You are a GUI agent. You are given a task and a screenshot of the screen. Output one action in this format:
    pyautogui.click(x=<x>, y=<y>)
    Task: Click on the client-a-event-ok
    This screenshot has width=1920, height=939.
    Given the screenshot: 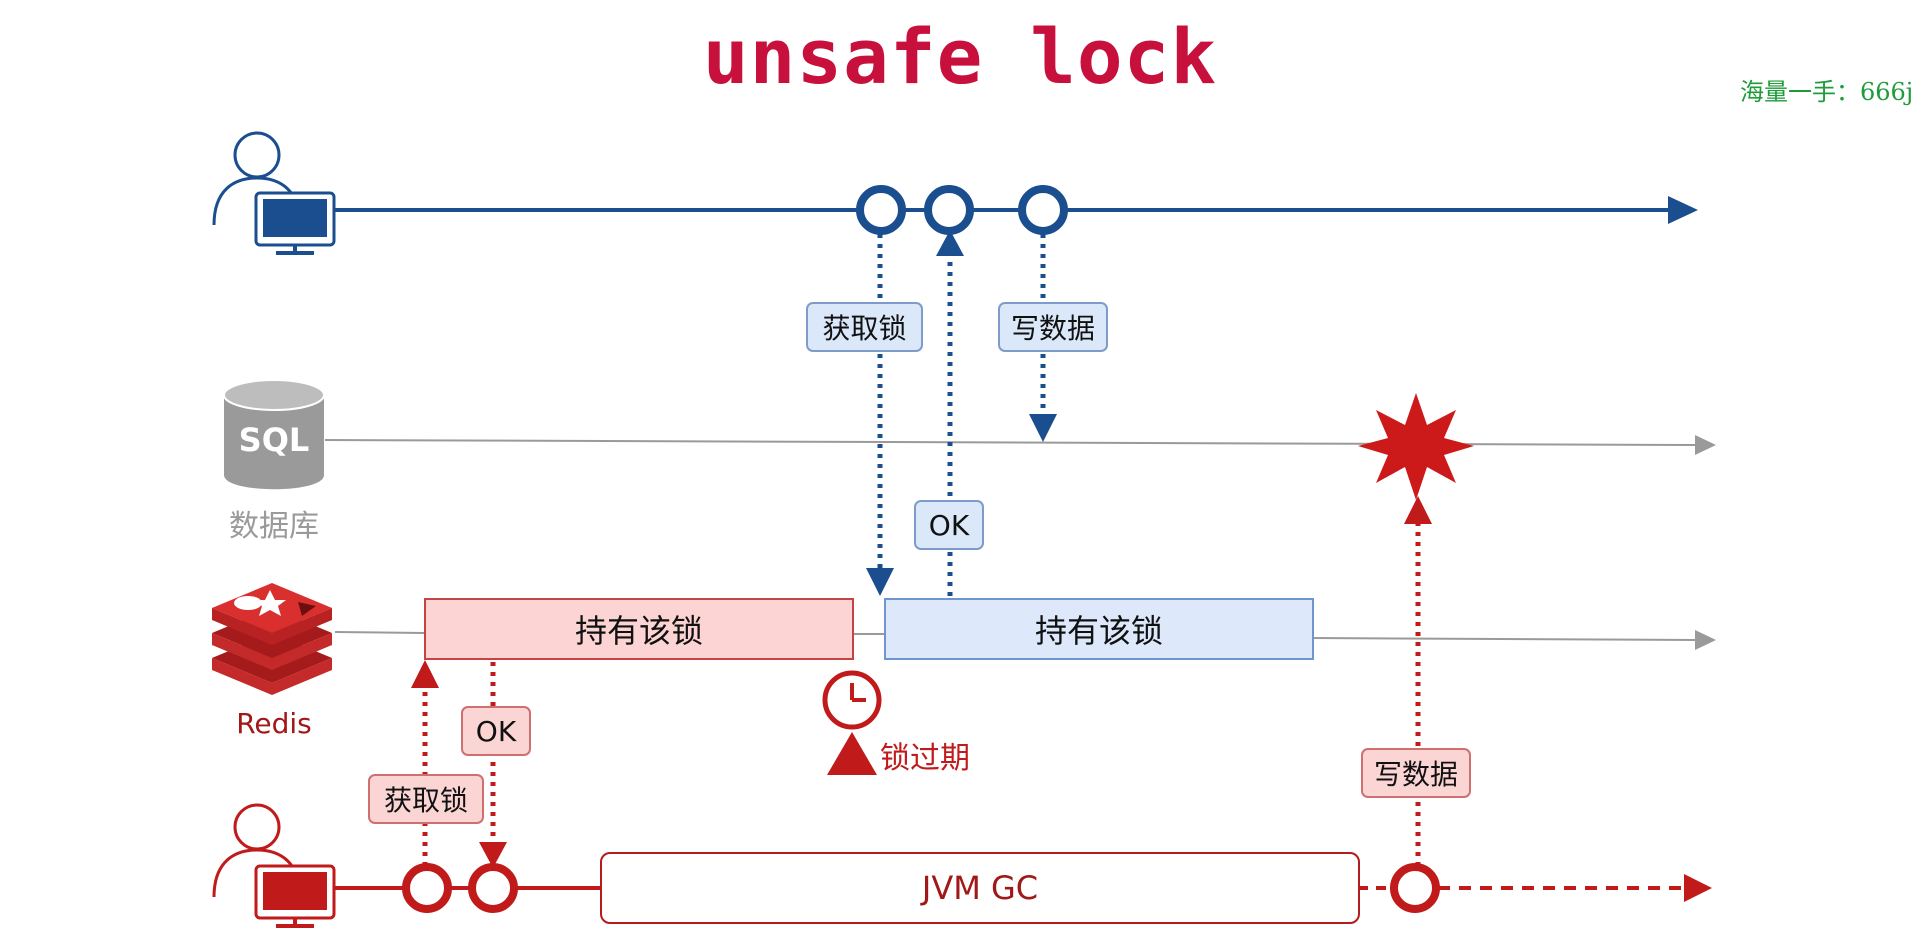 What is the action you would take?
    pyautogui.click(x=949, y=210)
    